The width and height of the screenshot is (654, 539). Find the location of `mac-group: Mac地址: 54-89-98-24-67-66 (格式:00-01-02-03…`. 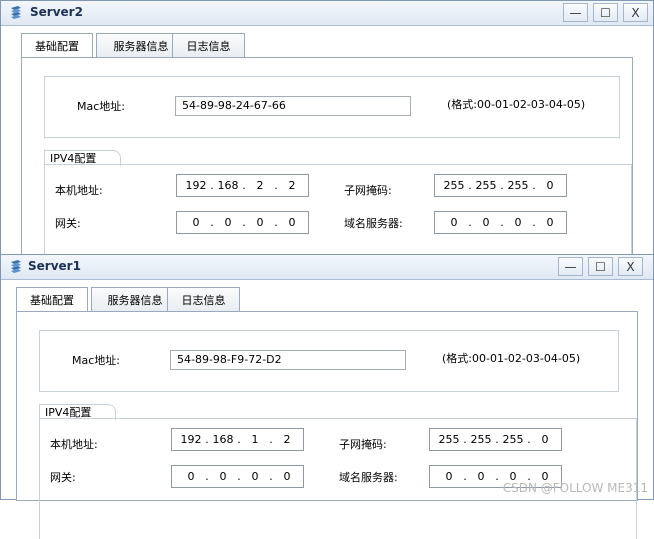

mac-group: Mac地址: 54-89-98-24-67-66 (格式:00-01-02-03… is located at coordinates (332, 107).